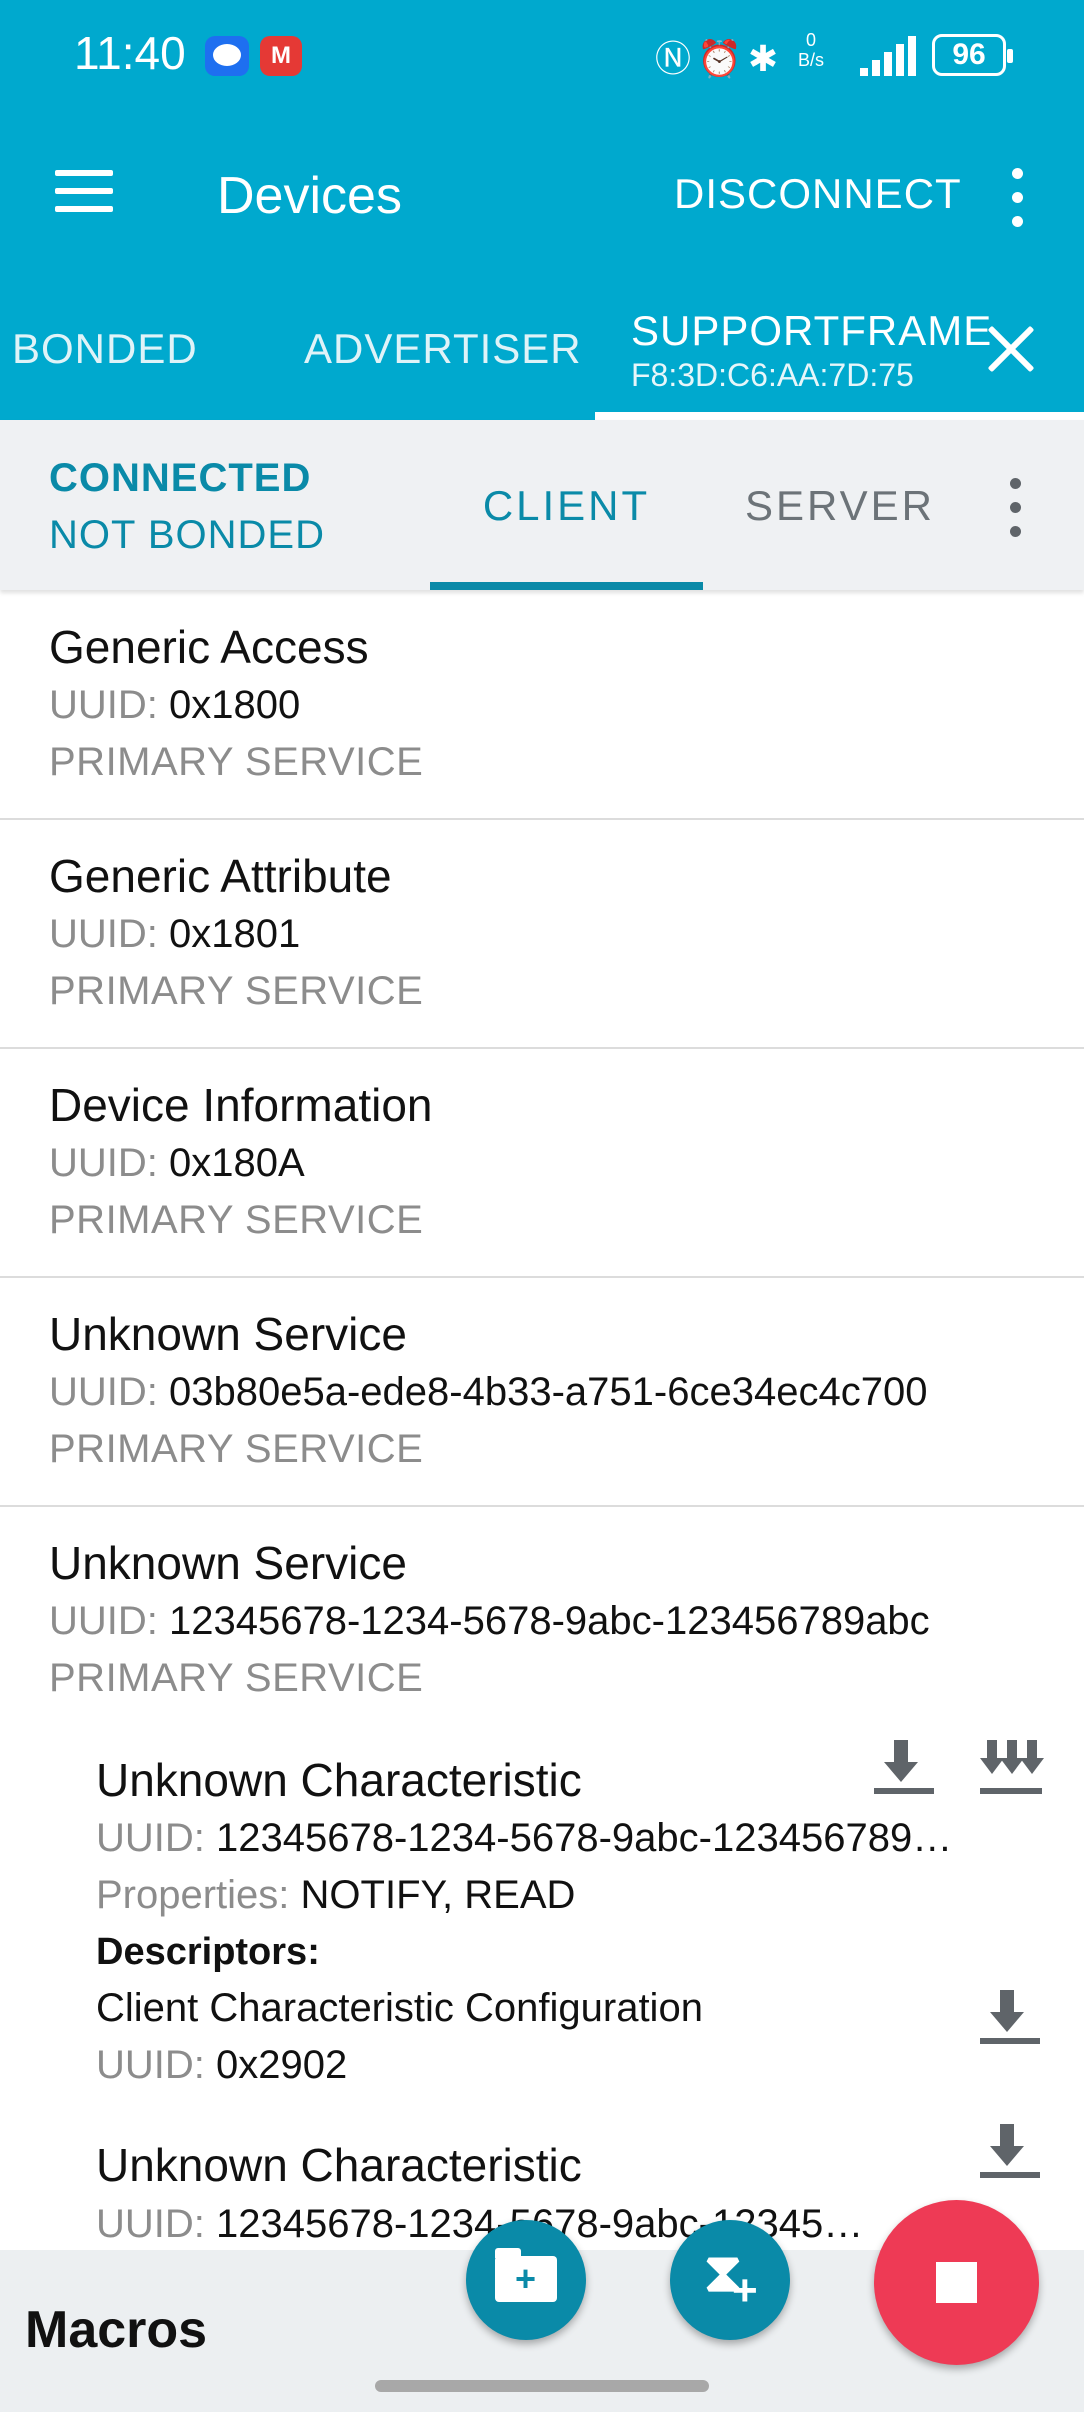 This screenshot has height=2412, width=1084. Describe the element at coordinates (766, 58) in the screenshot. I see `bluetooth-icon: ✱` at that location.